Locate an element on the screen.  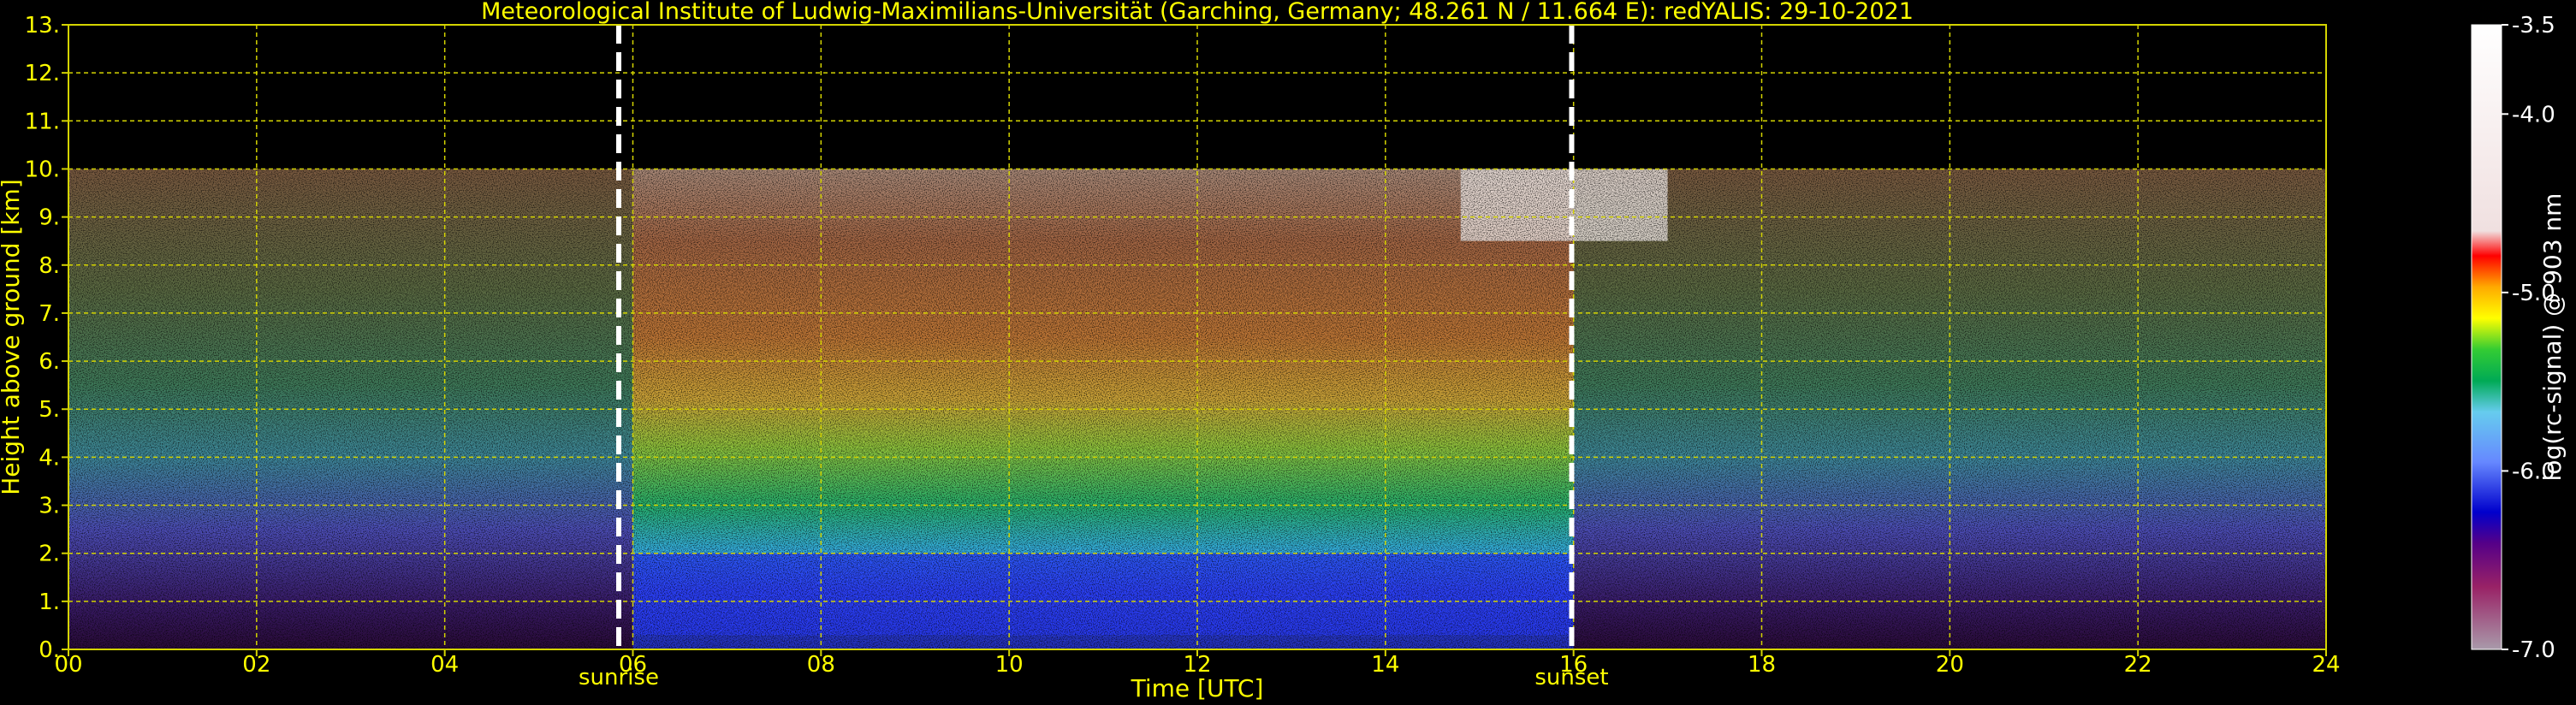
y-axis-label: Height above ground [km] is located at coordinates (12, 337).